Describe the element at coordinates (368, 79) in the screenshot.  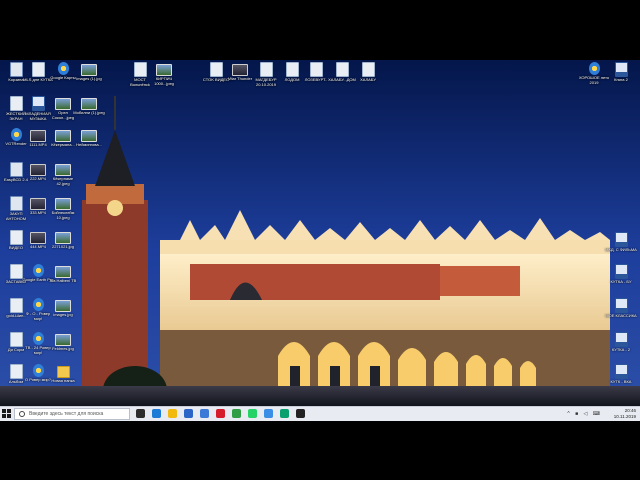
I see `desktop-icon-label: ХАЛАБУ` at that location.